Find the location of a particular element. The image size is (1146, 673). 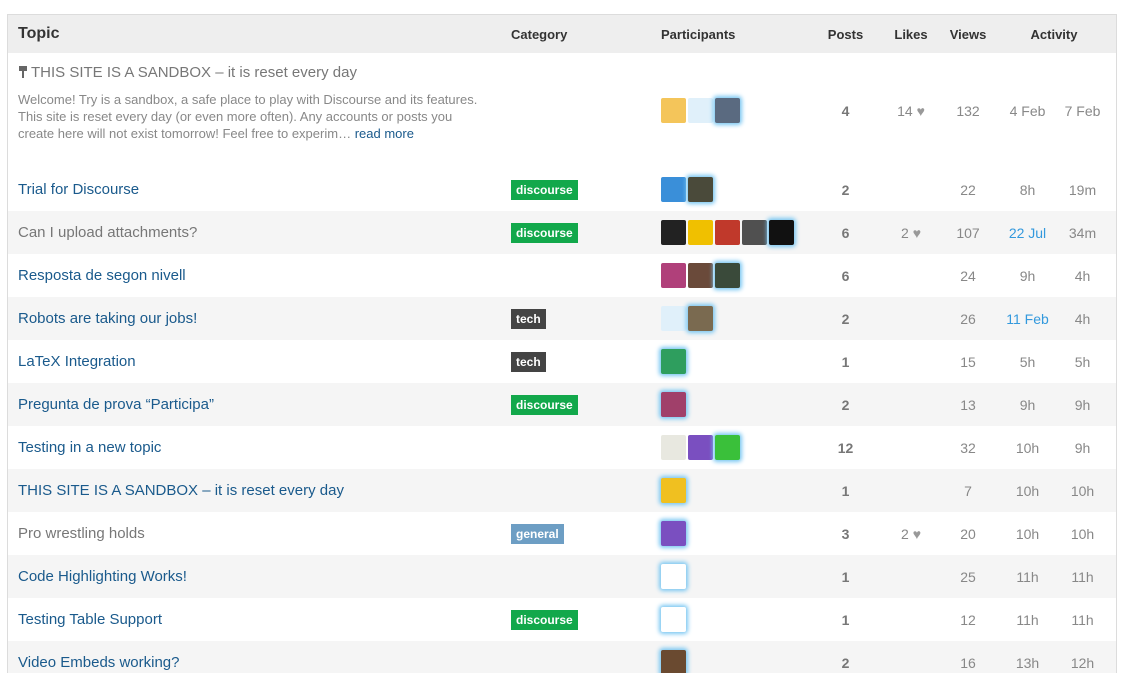

column-header-views: Views is located at coordinates (968, 34).